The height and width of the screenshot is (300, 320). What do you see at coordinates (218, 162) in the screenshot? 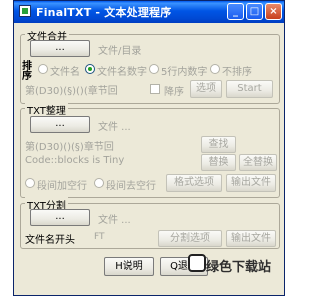
I see `tidy-replace-button: 替换` at bounding box center [218, 162].